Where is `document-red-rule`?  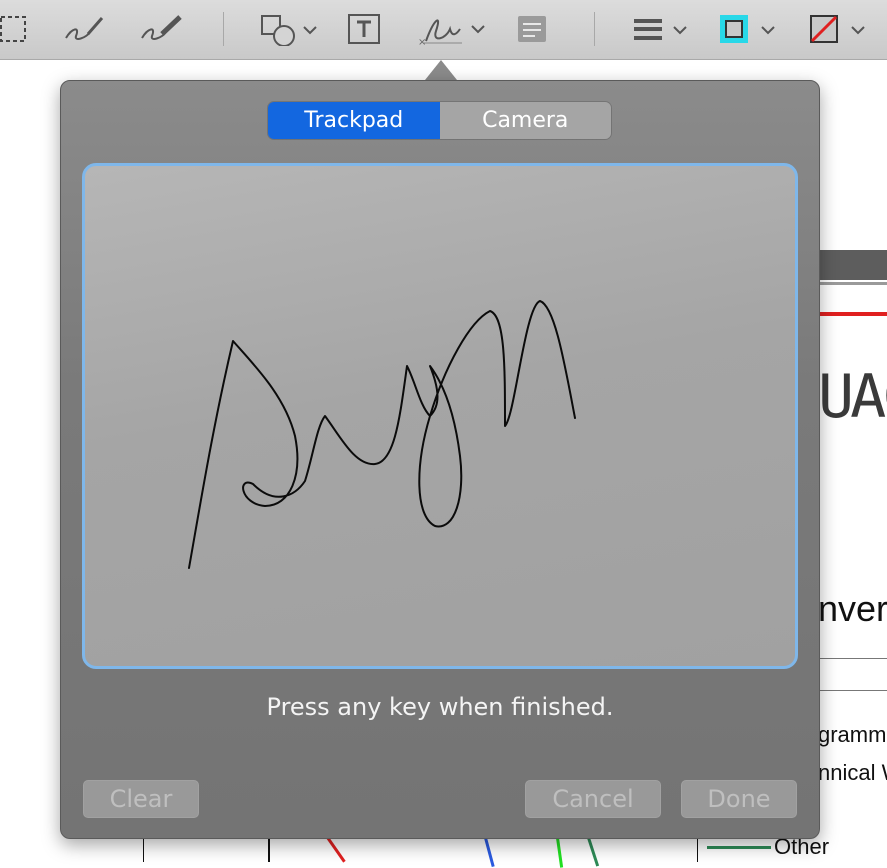 document-red-rule is located at coordinates (852, 314).